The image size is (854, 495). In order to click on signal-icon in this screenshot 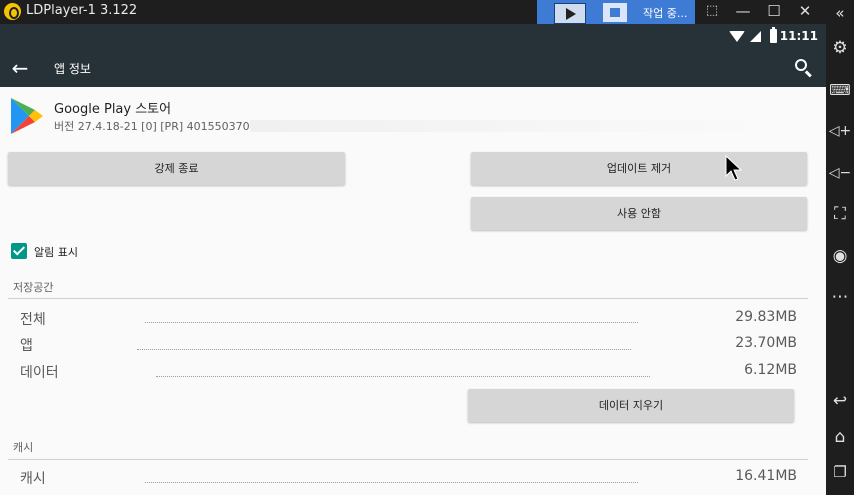, I will do `click(755, 36)`.